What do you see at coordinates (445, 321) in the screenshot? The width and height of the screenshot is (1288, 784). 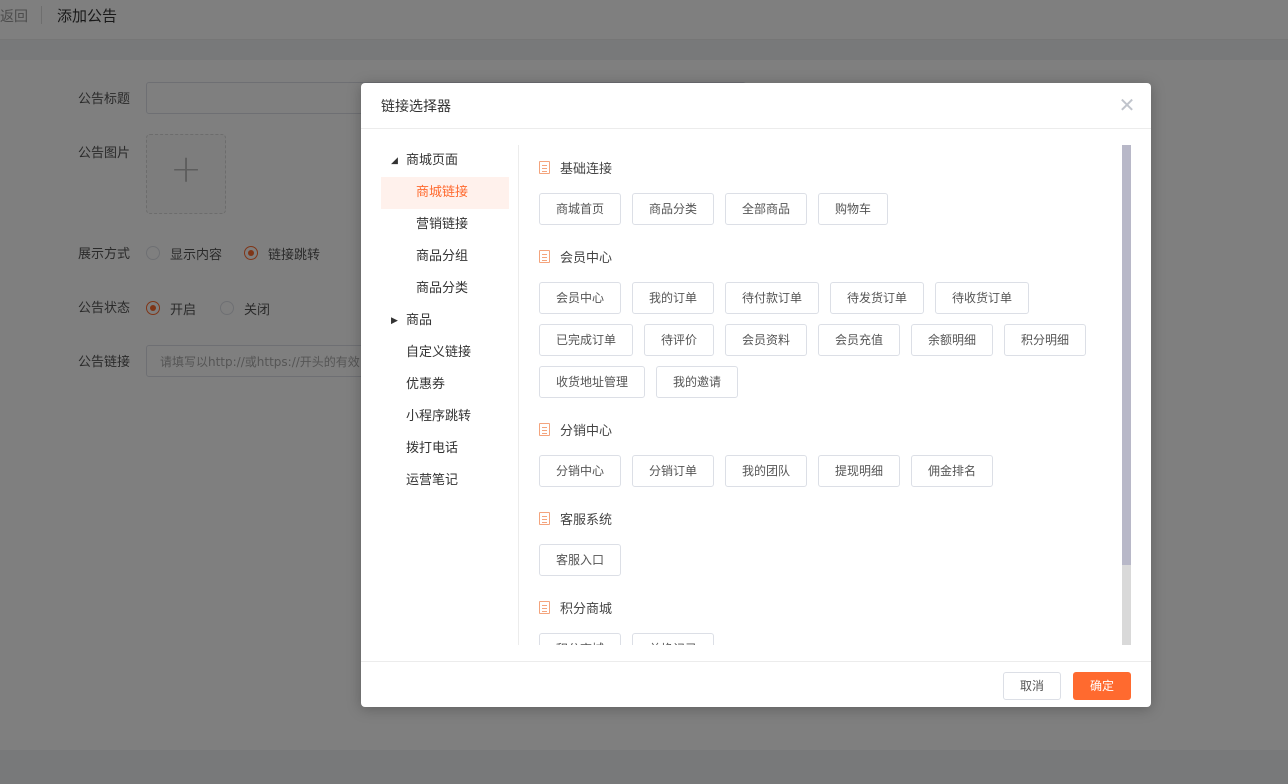 I see `tree-item-products: ▶ 商品` at bounding box center [445, 321].